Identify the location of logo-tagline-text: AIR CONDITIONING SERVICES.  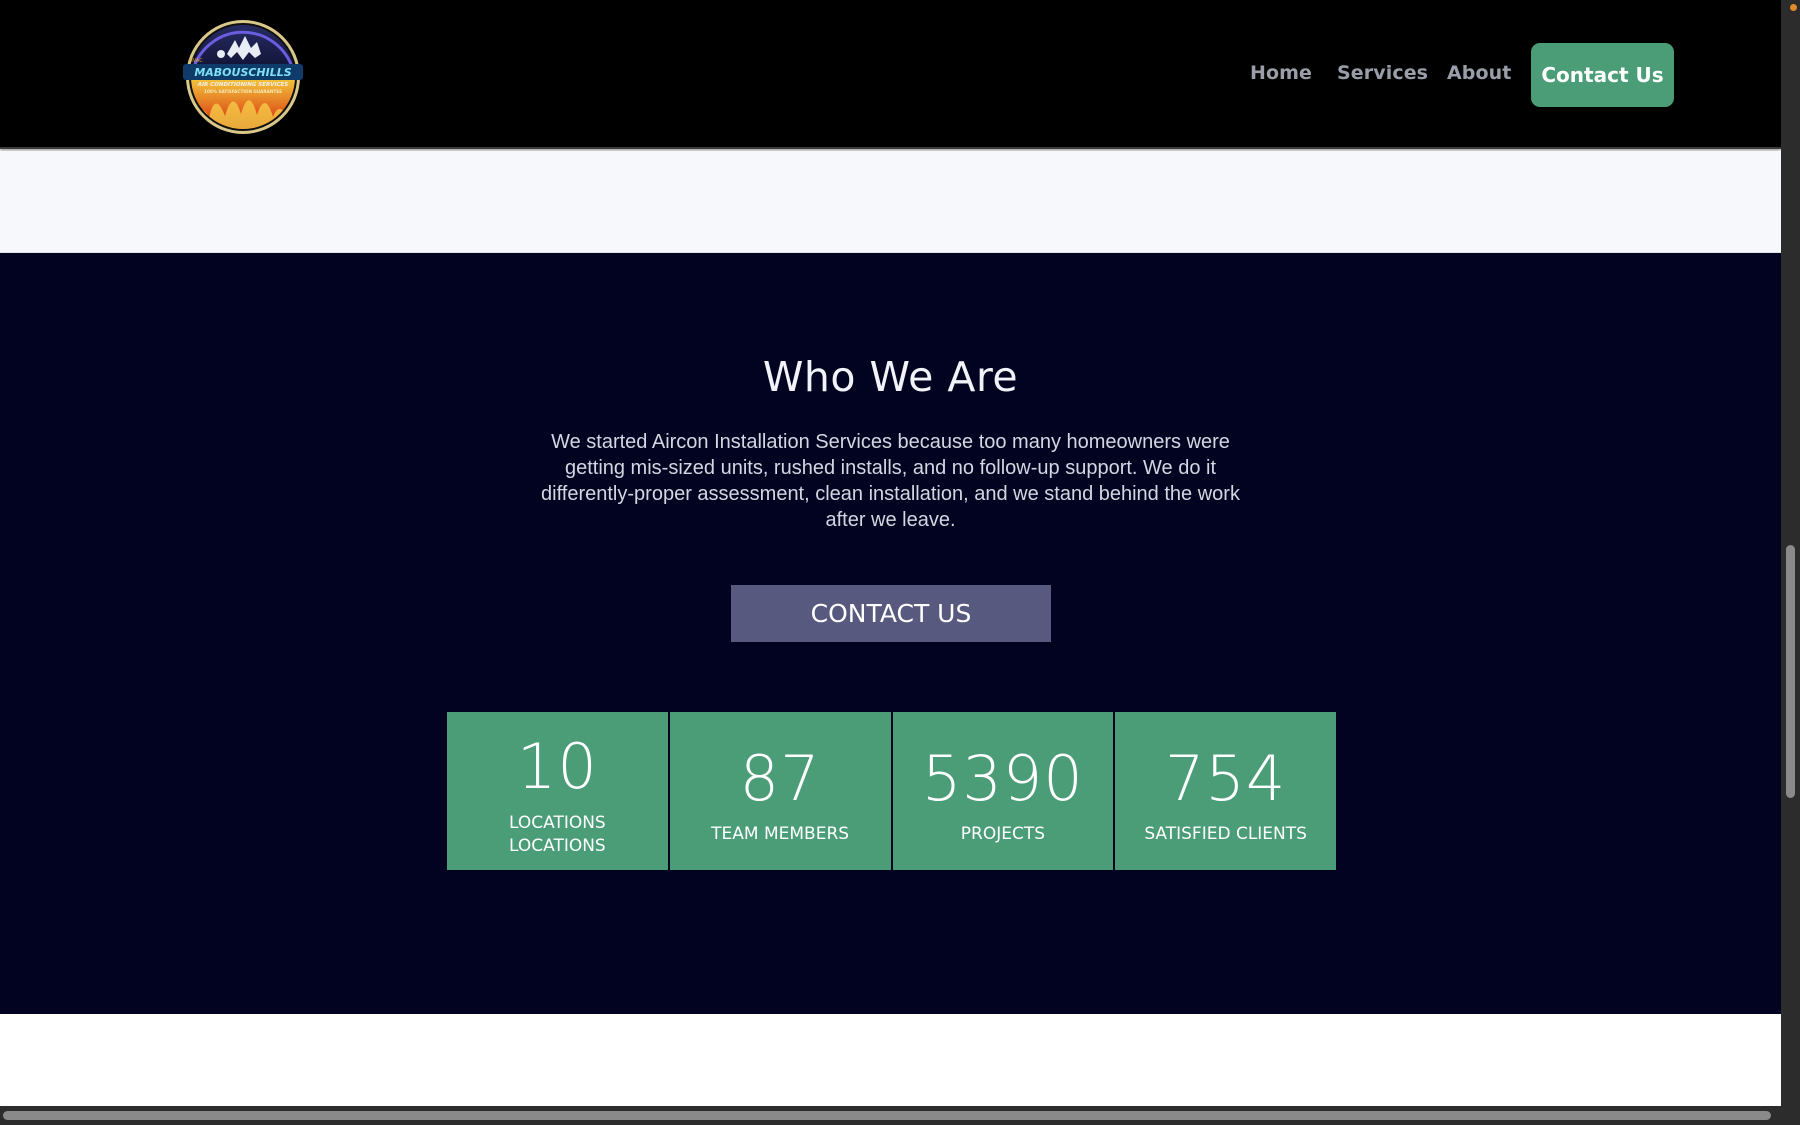
(243, 85).